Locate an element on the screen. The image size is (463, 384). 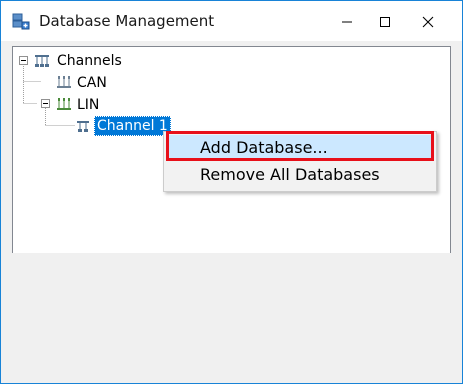
network-node-icon is located at coordinates (83, 126).